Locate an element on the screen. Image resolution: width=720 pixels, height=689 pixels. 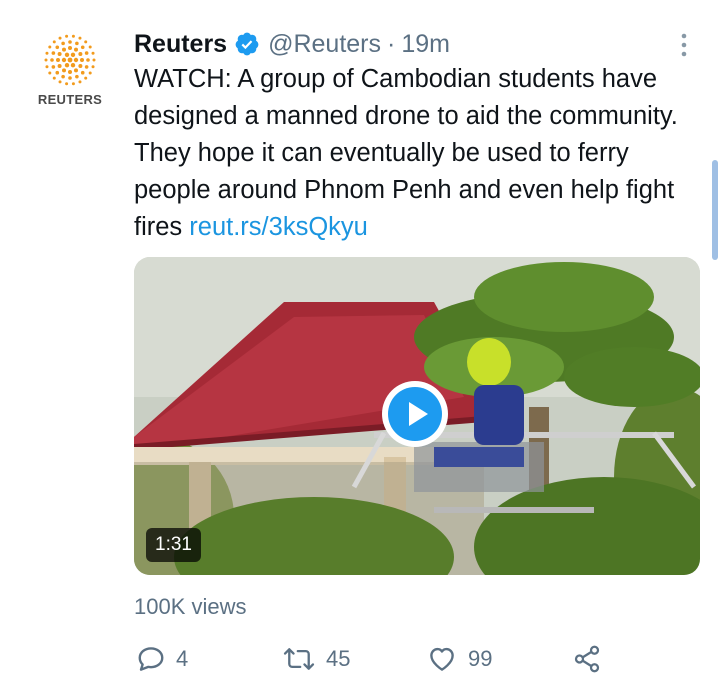
avatar: REUTERS is located at coordinates (70, 72).